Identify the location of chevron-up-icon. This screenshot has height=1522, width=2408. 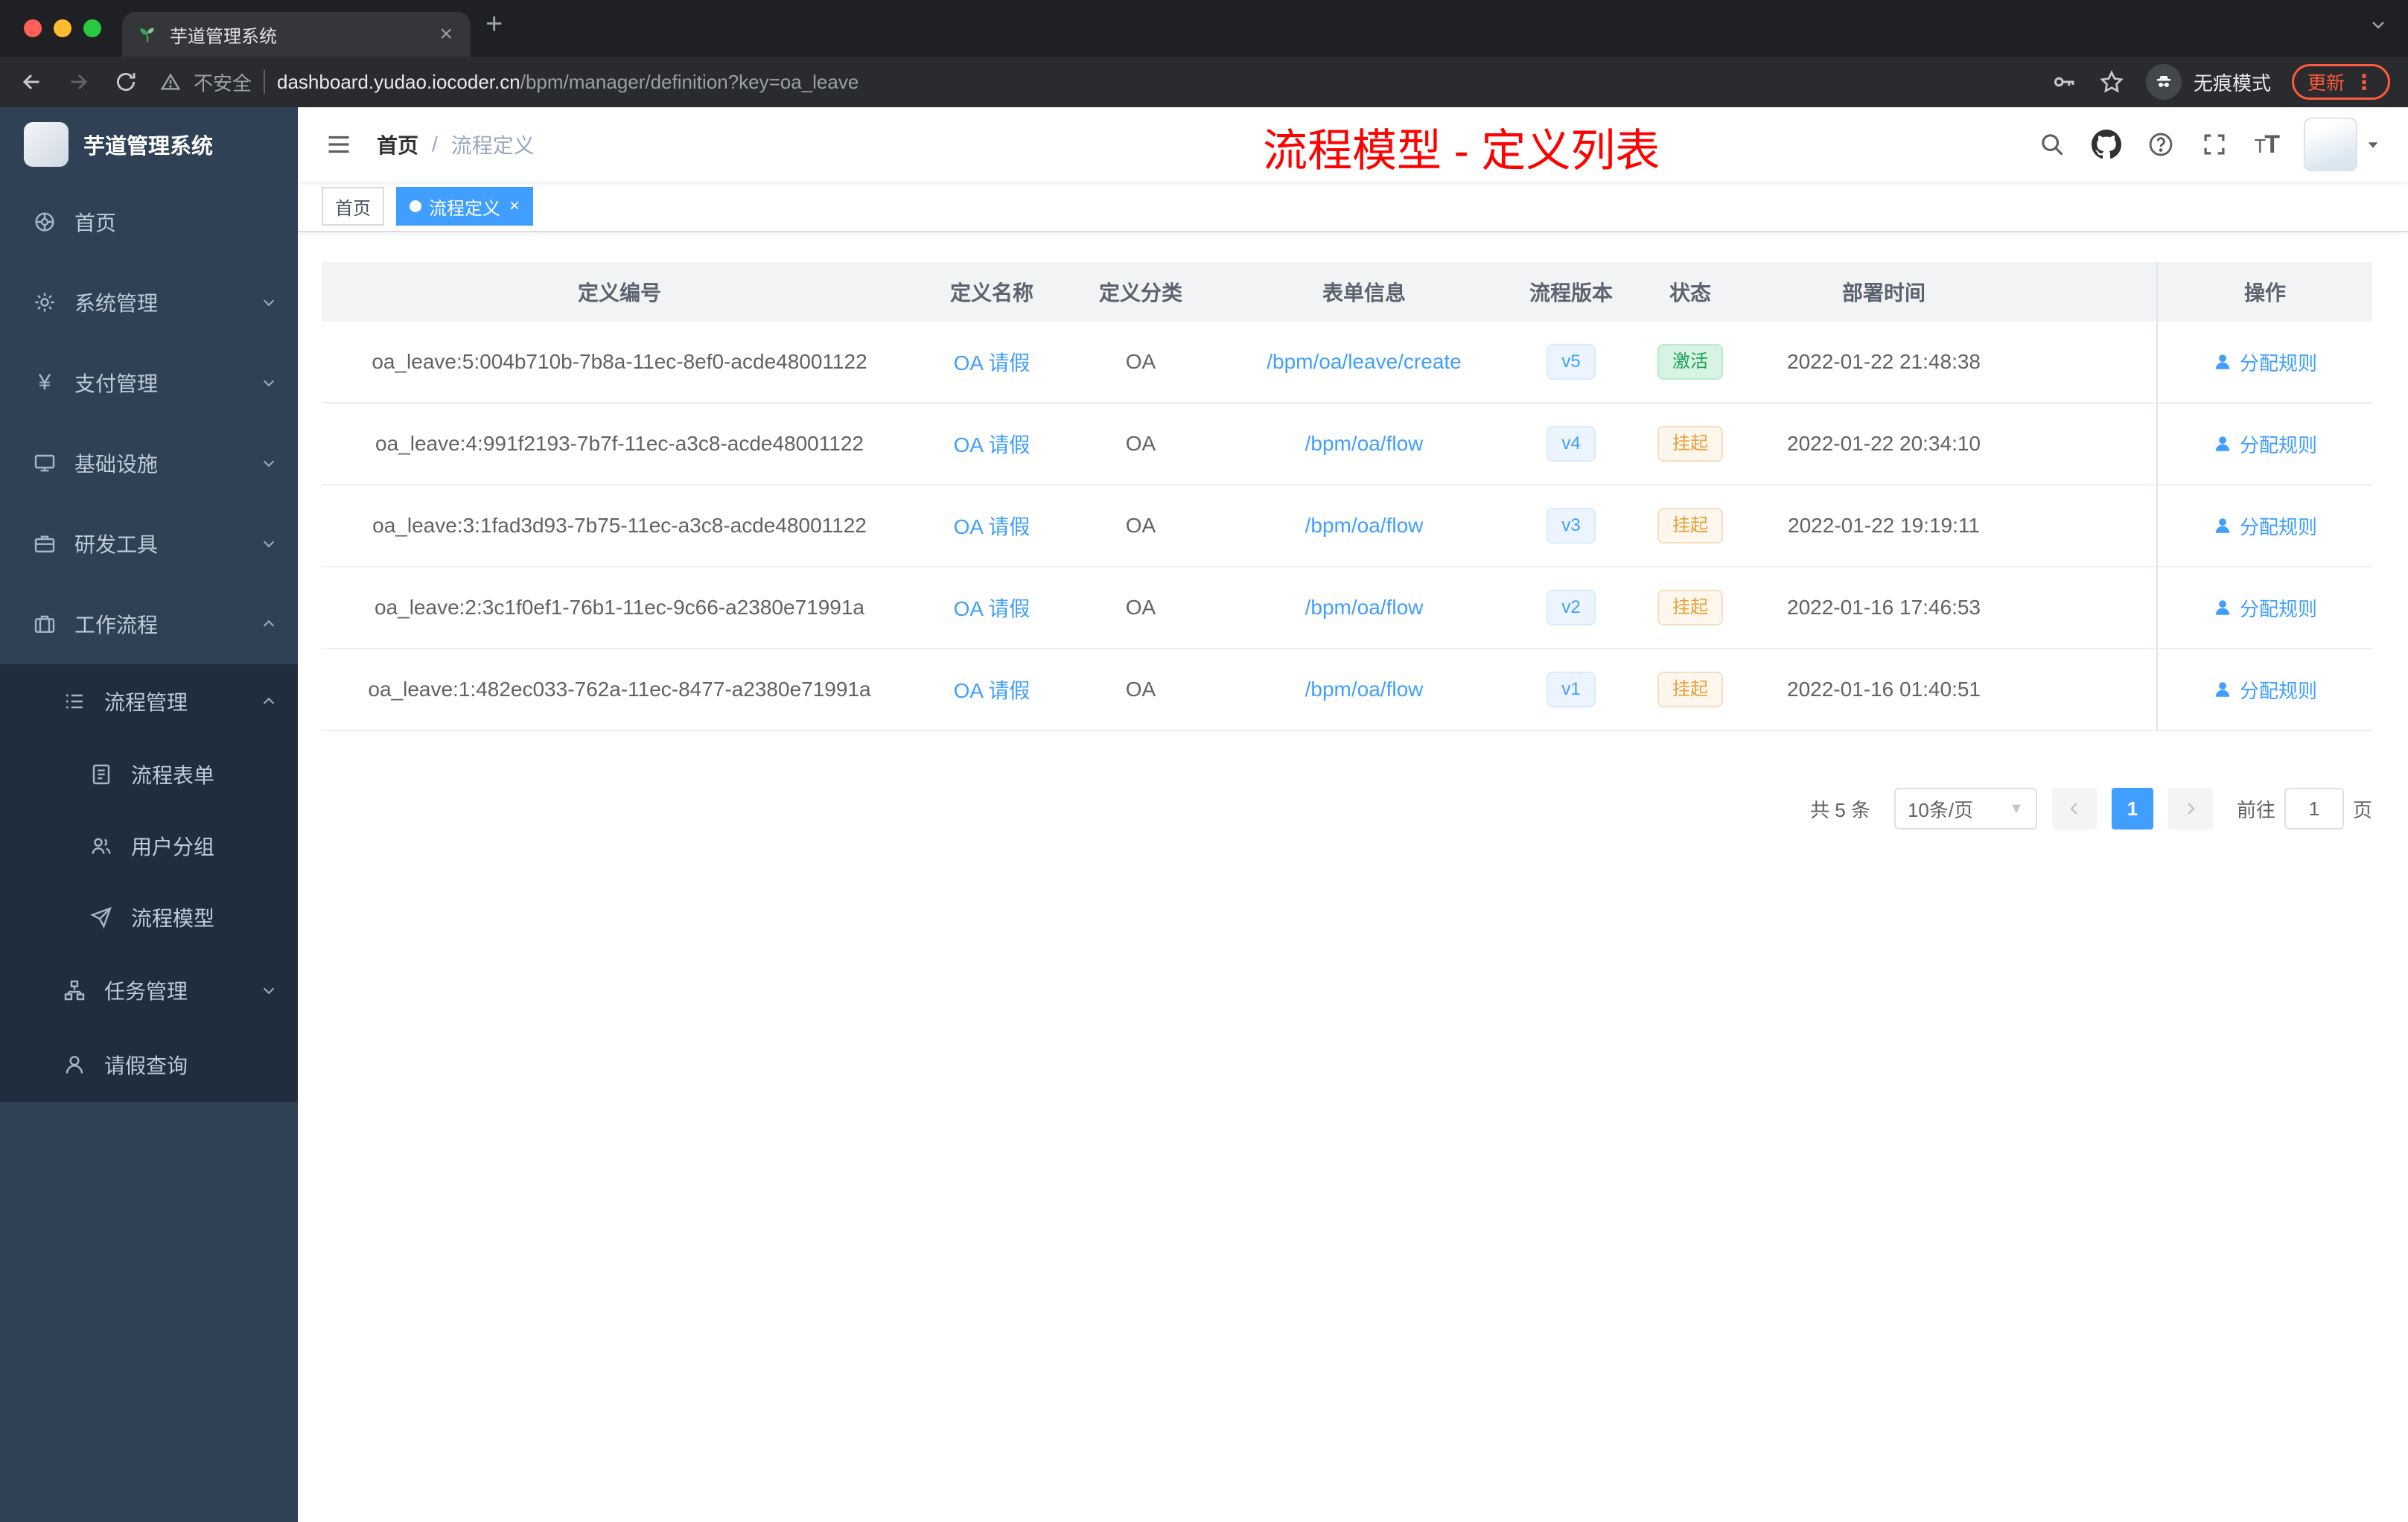
(269, 623).